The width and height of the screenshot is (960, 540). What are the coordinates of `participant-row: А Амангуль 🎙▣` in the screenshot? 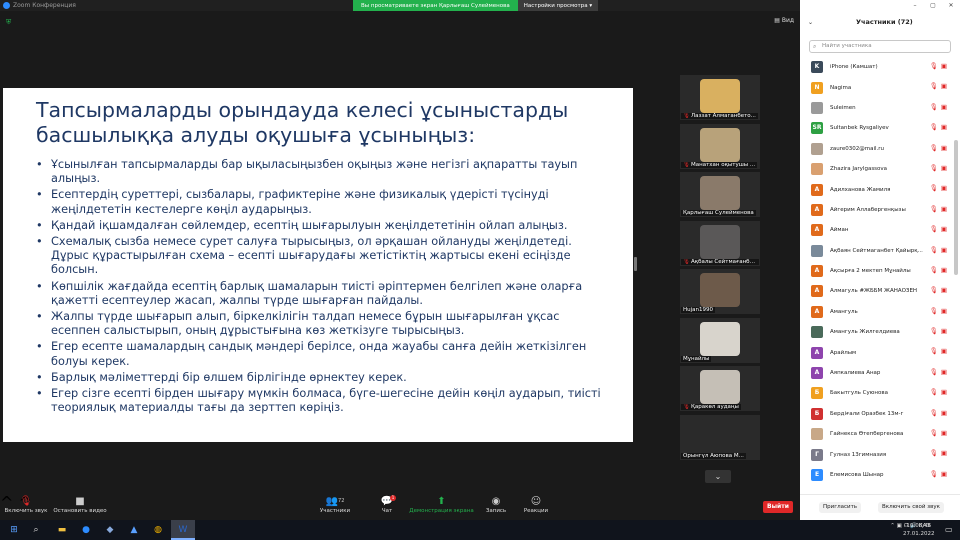 It's located at (876, 312).